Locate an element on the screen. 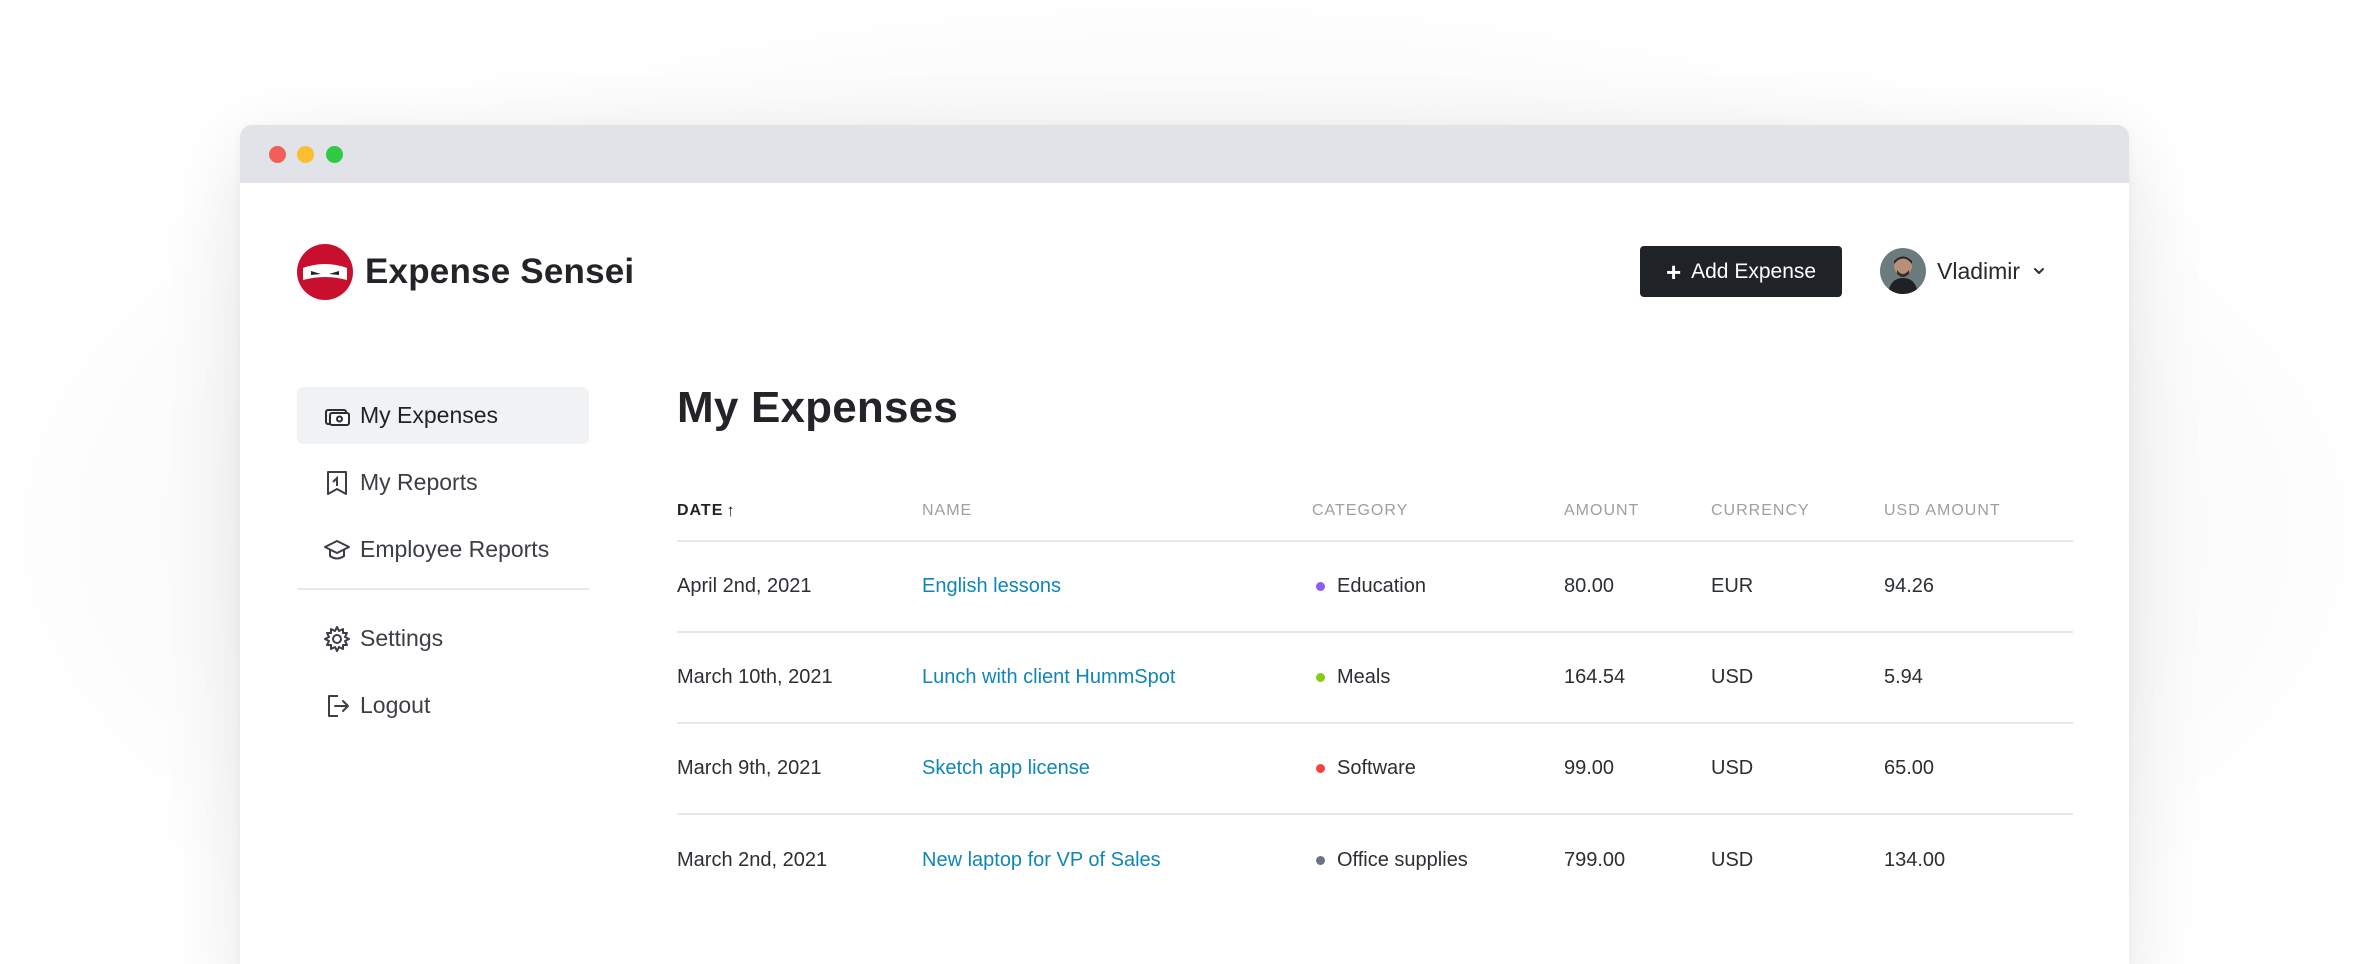 This screenshot has height=964, width=2368. add-expense-label: Add Expense is located at coordinates (1754, 271).